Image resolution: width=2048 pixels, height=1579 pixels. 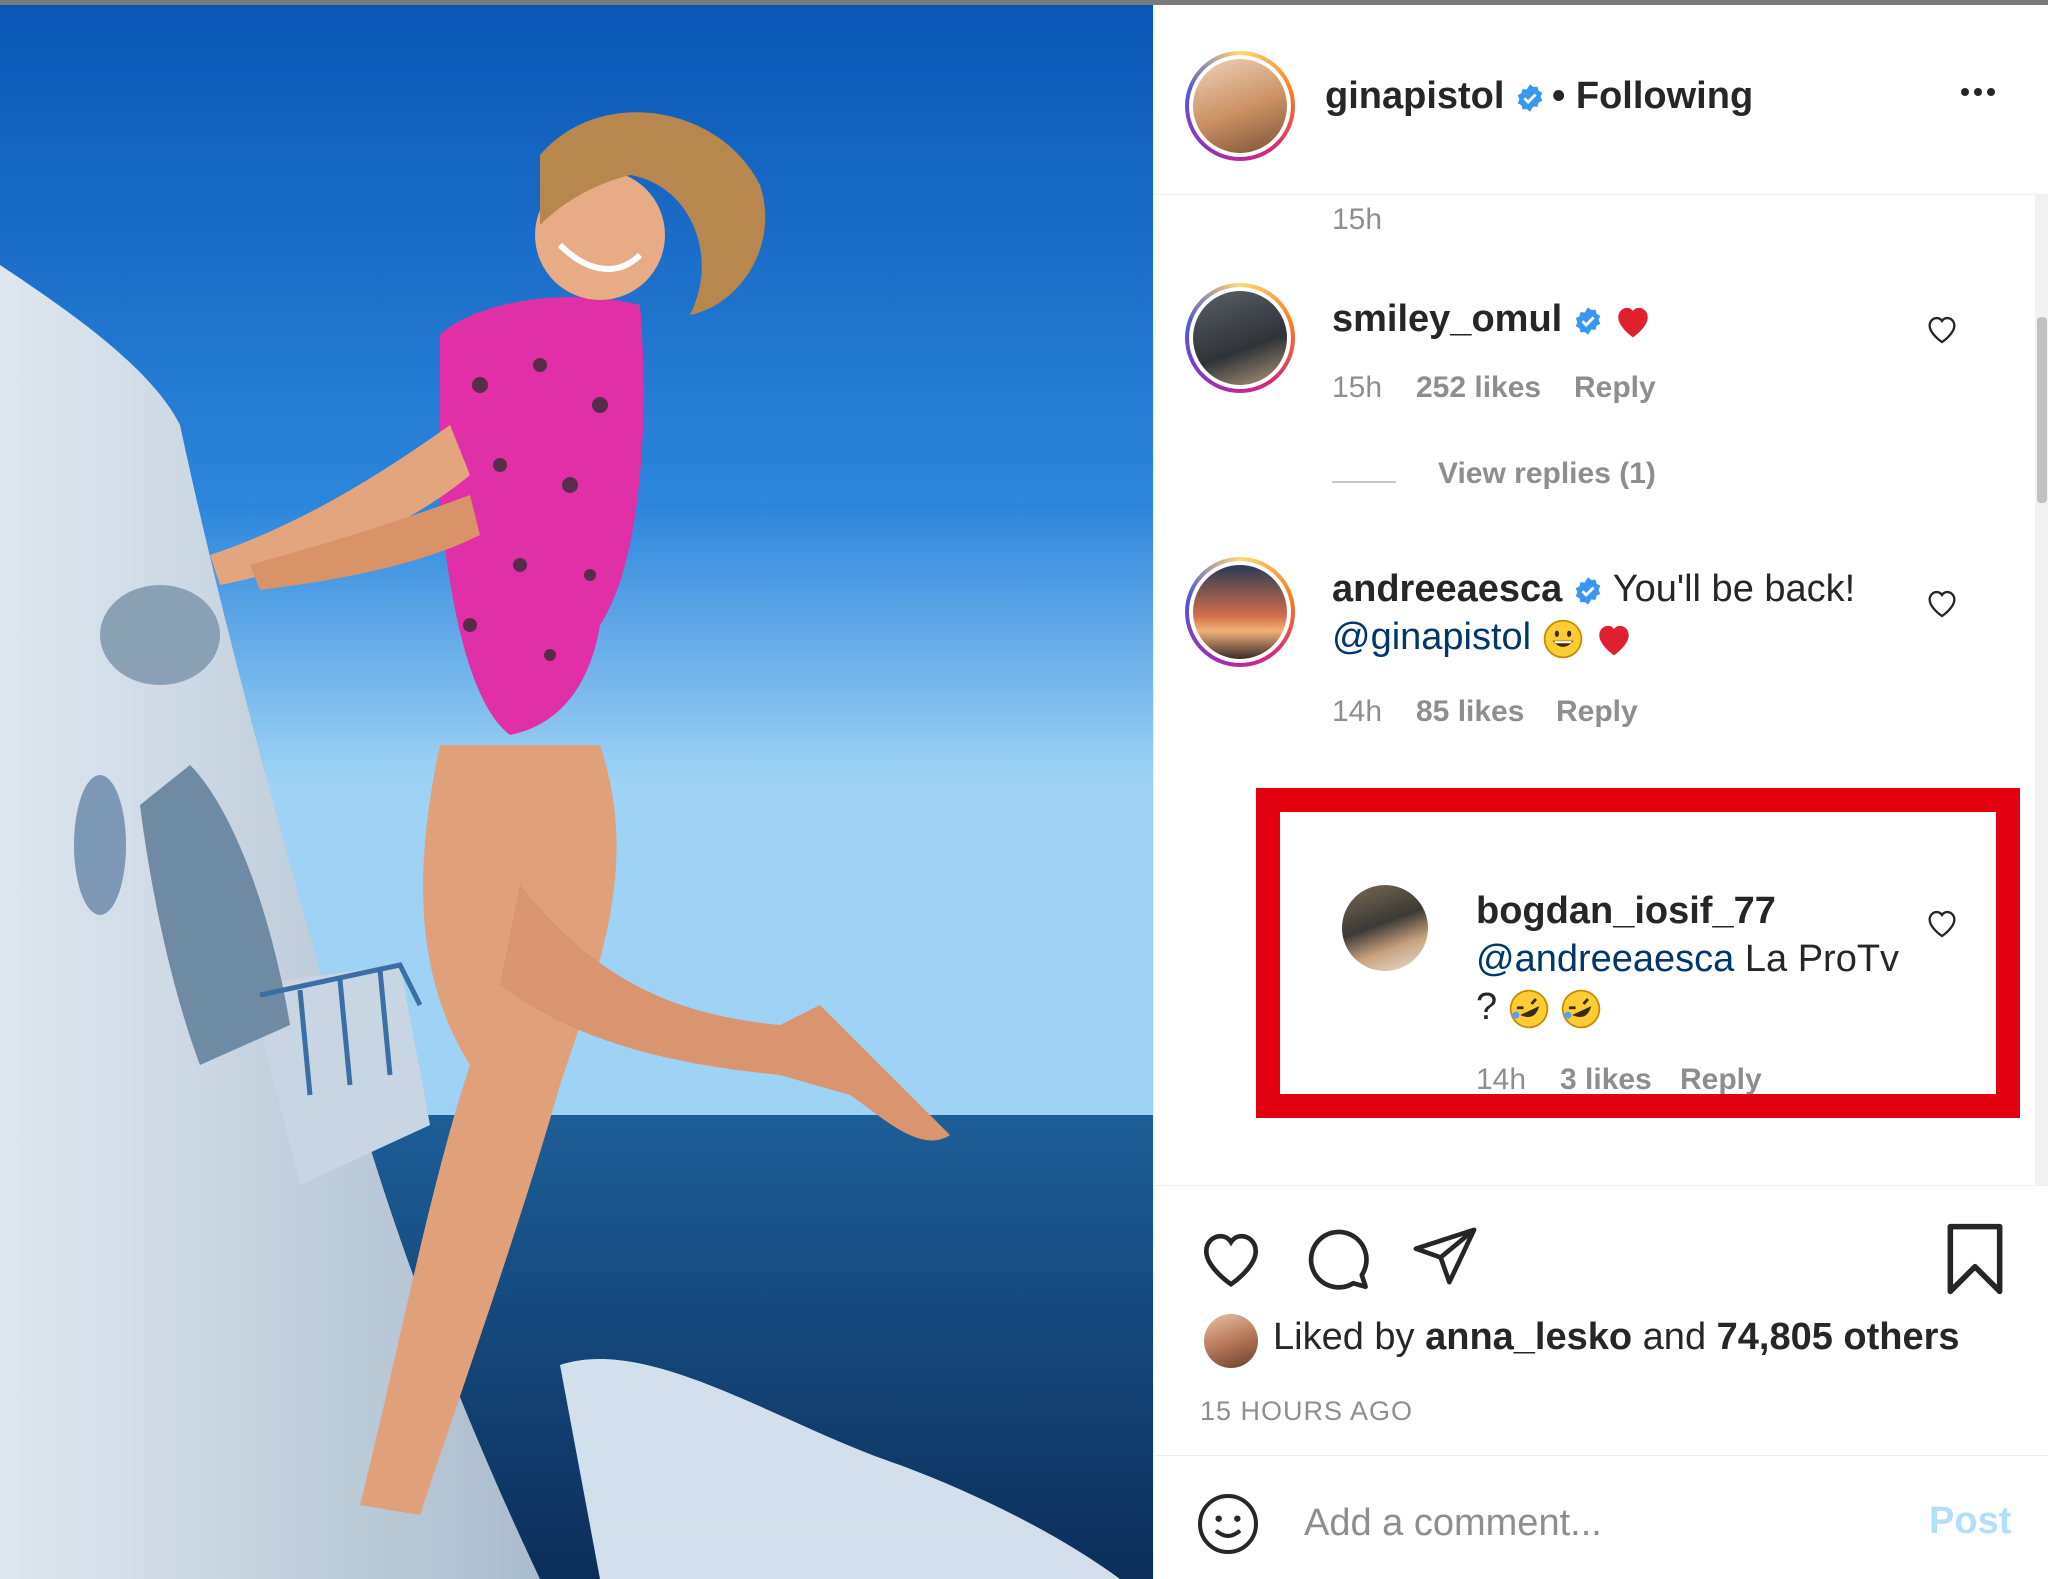 I want to click on share-paper-plane-icon, so click(x=1445, y=1256).